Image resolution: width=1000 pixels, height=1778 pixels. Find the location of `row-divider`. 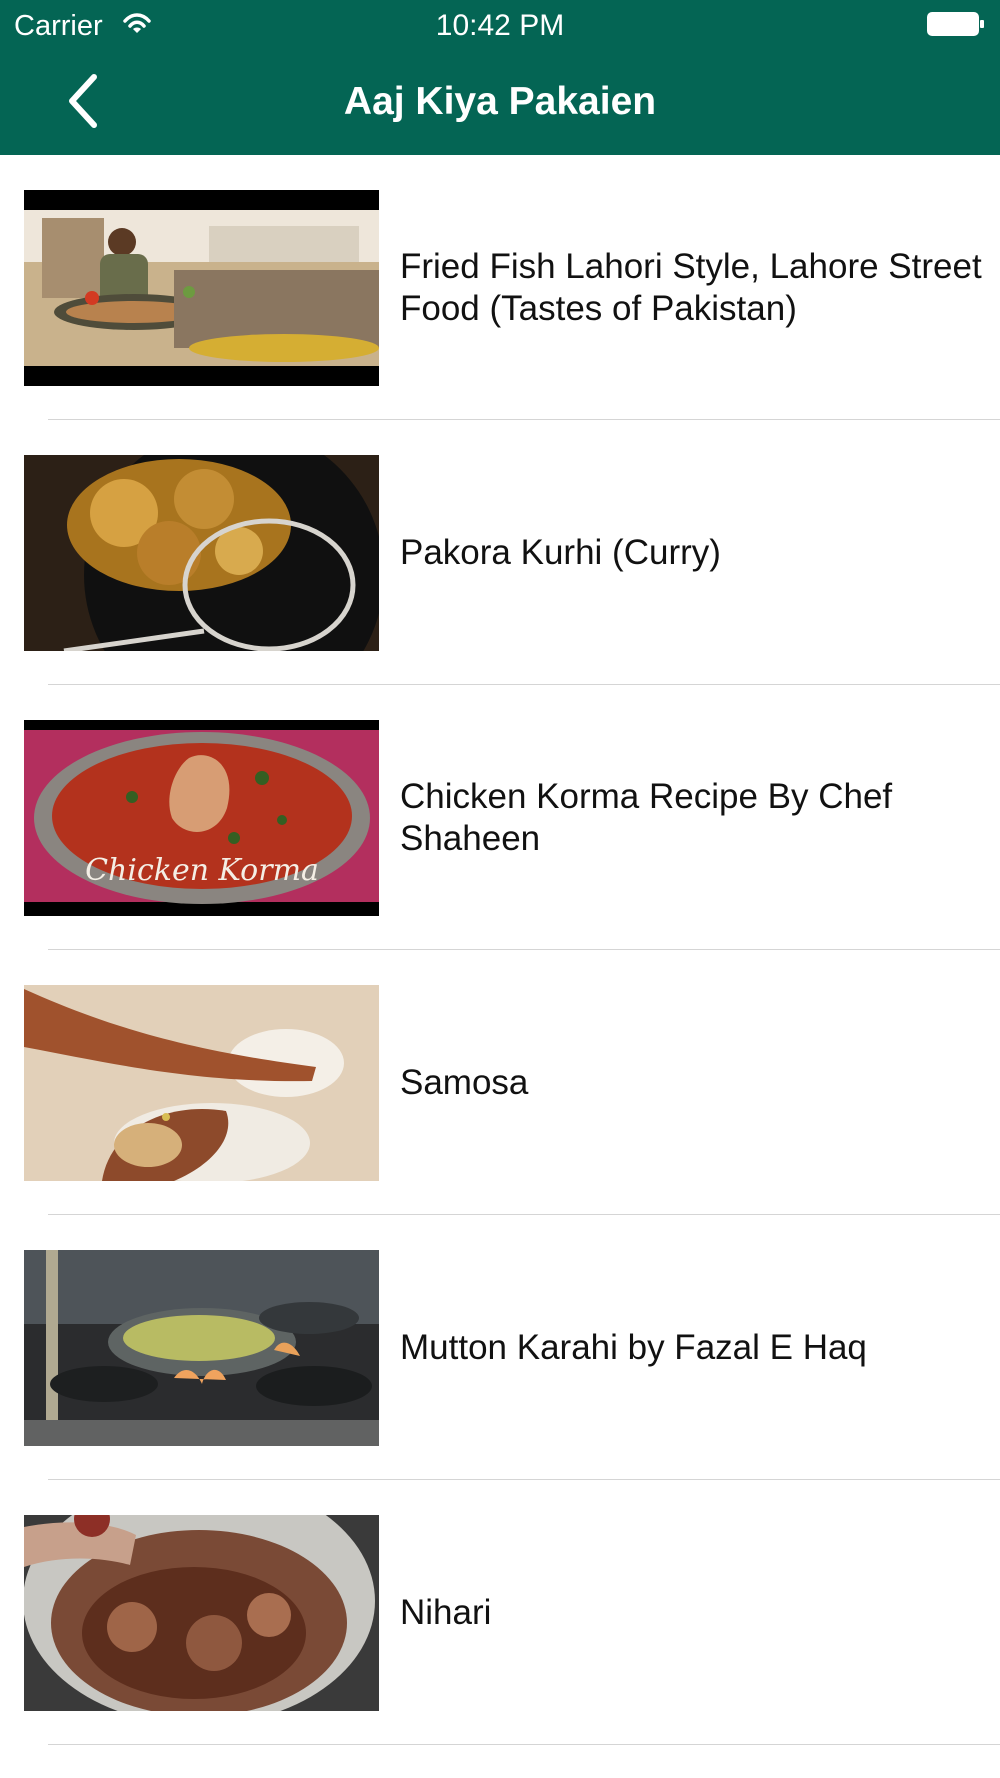

row-divider is located at coordinates (524, 1744).